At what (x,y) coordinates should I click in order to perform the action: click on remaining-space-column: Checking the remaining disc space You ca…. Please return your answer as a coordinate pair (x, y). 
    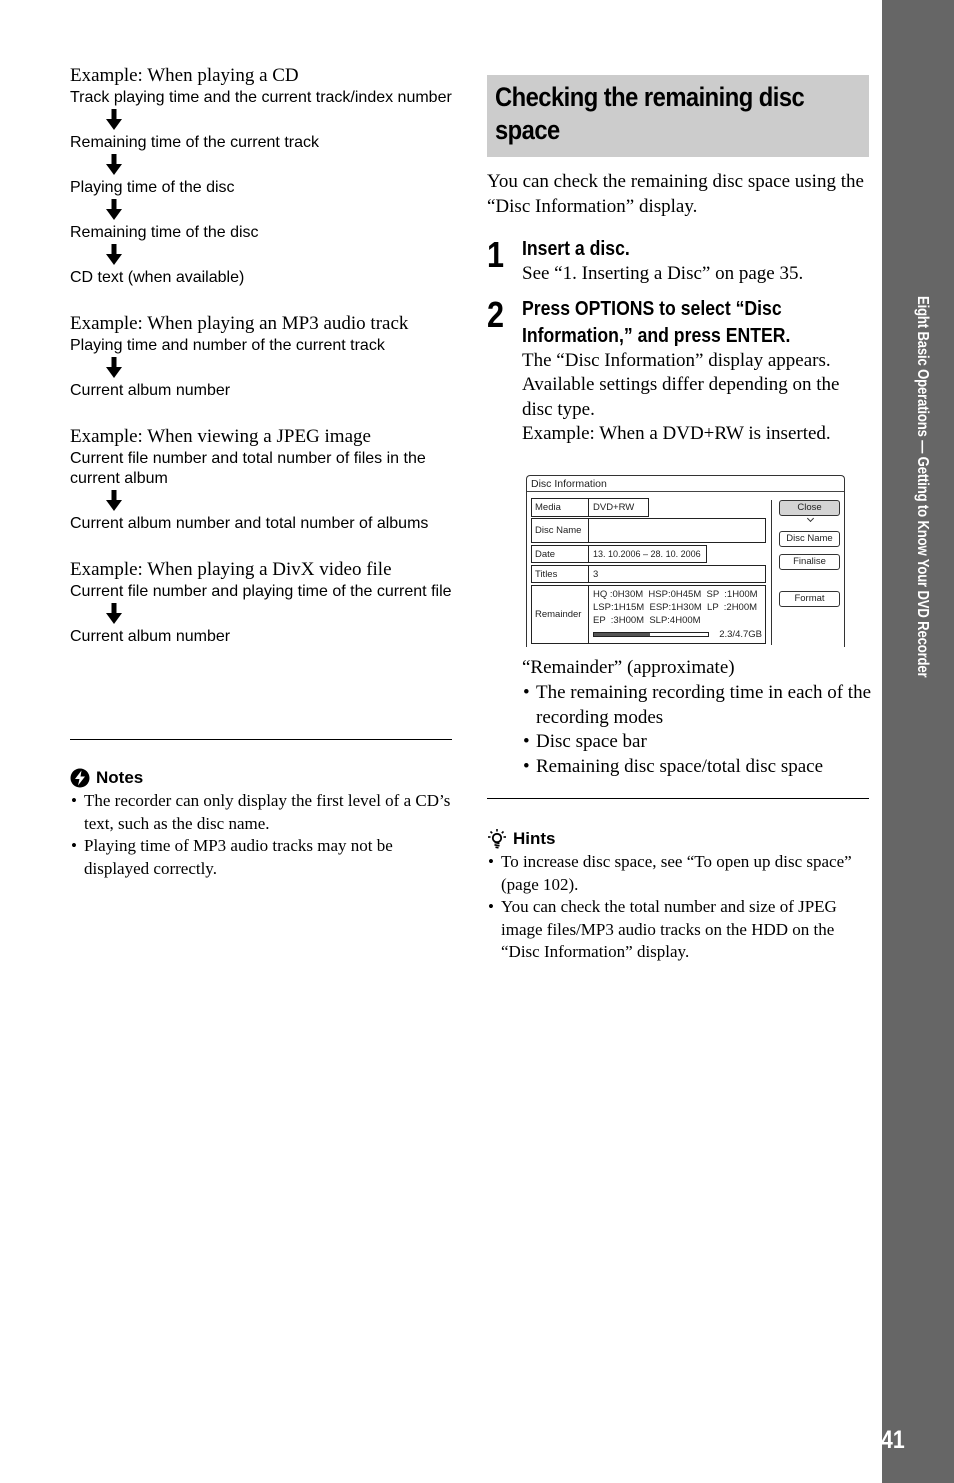
    Looking at the image, I should click on (678, 261).